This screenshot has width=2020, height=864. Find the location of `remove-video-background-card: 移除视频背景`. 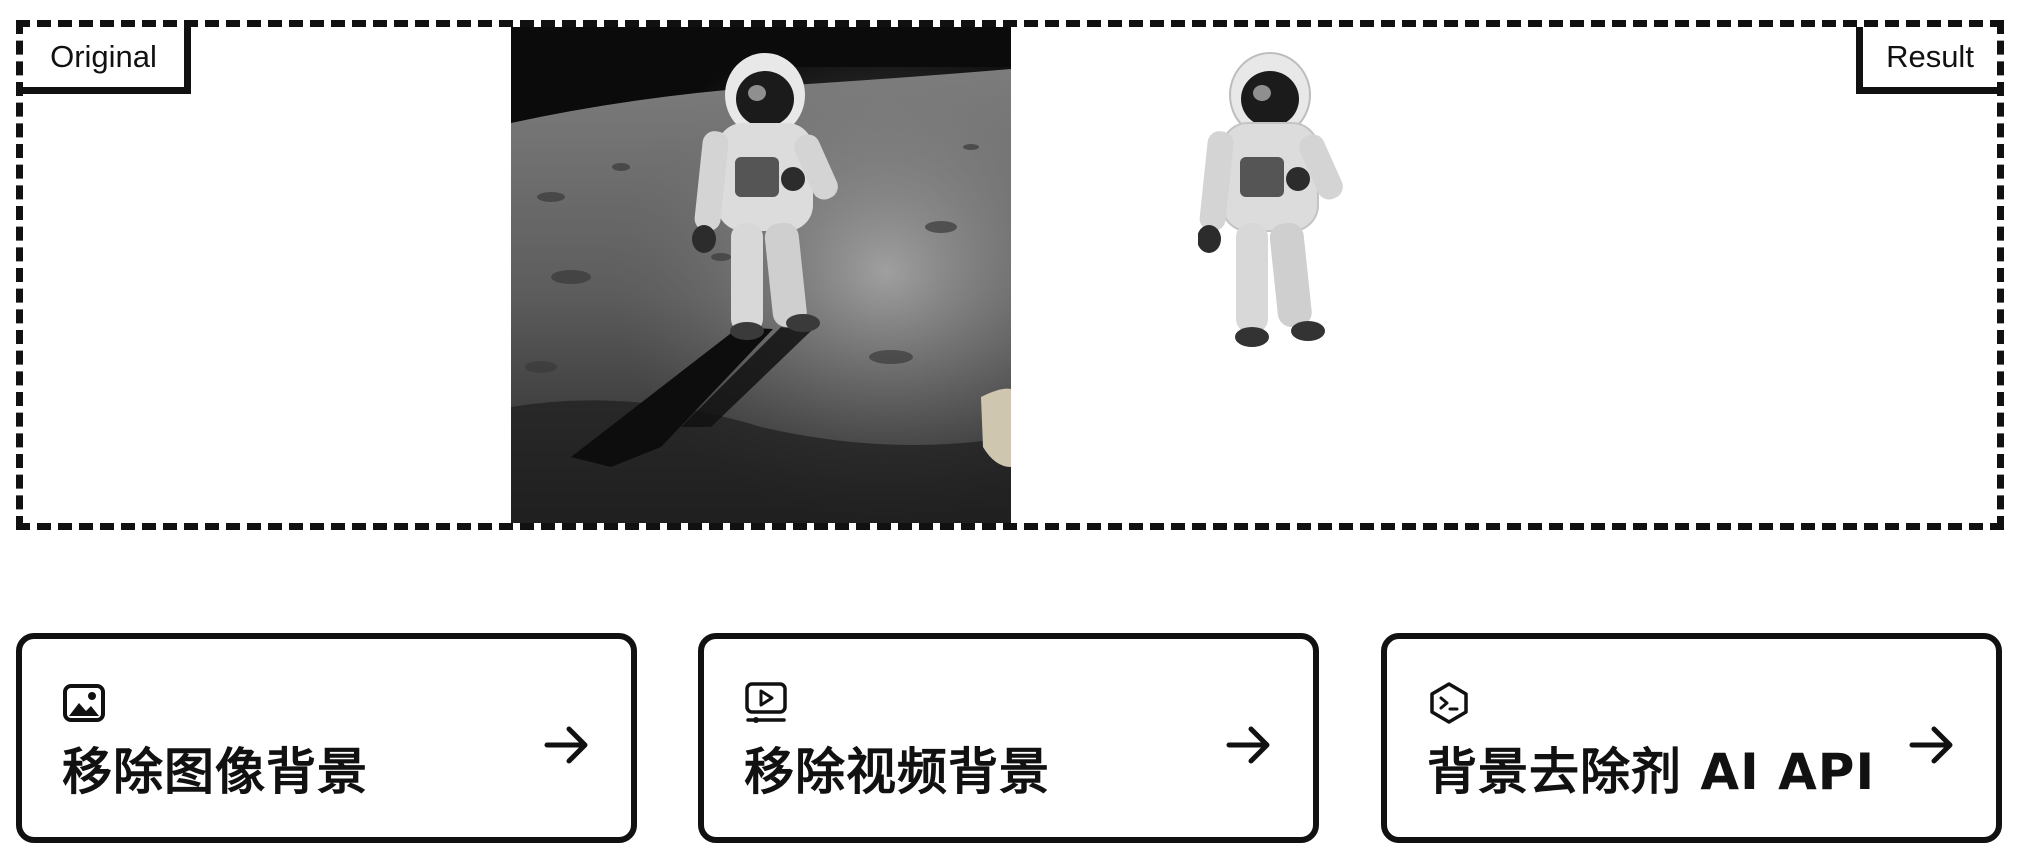

remove-video-background-card: 移除视频背景 is located at coordinates (1008, 738).